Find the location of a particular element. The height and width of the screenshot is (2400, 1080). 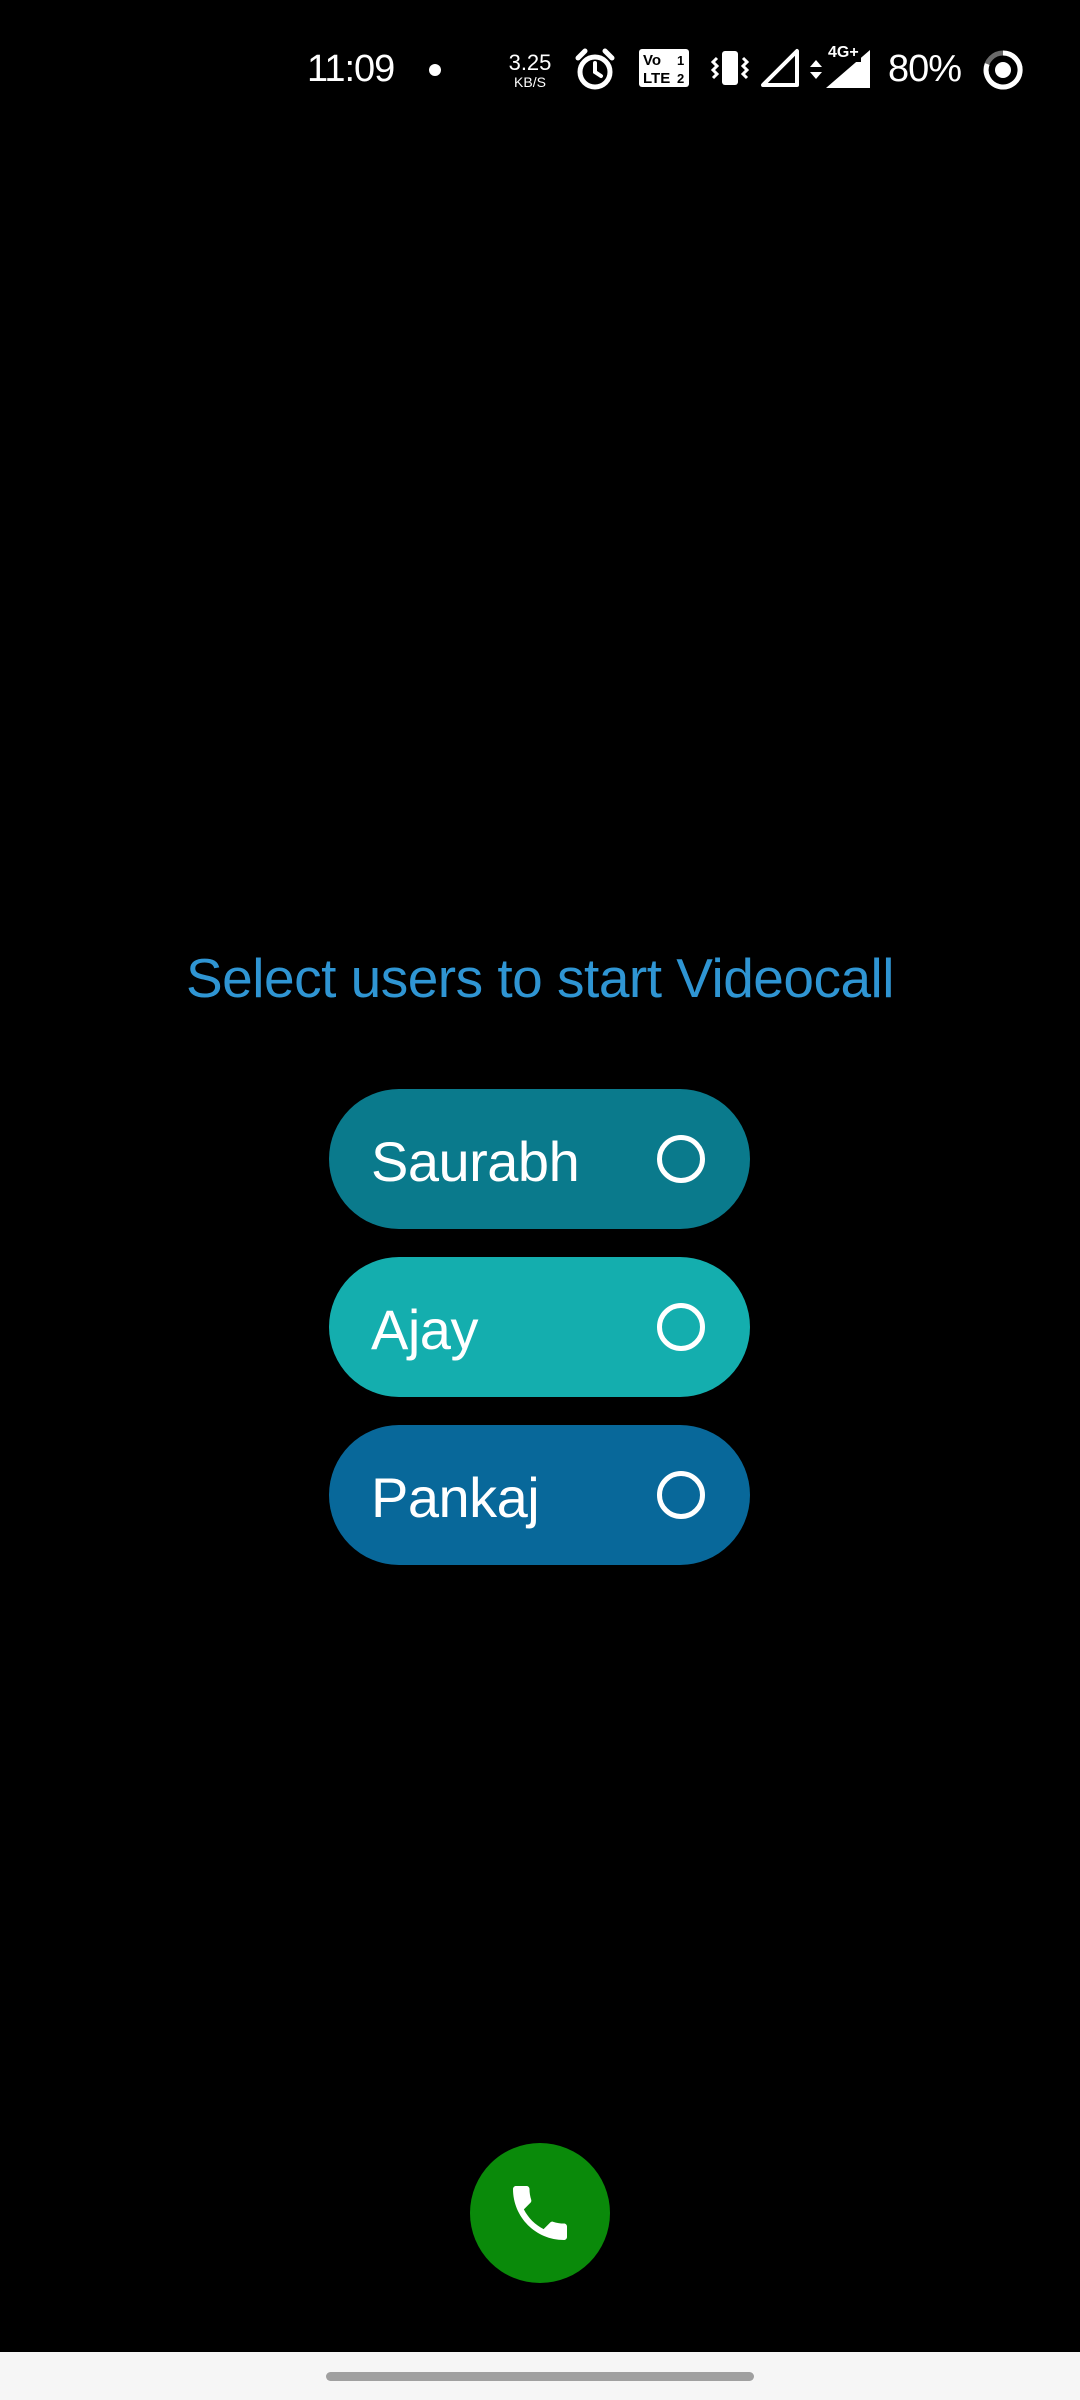

user-item-saurabh: Saurabh is located at coordinates (539, 1159).